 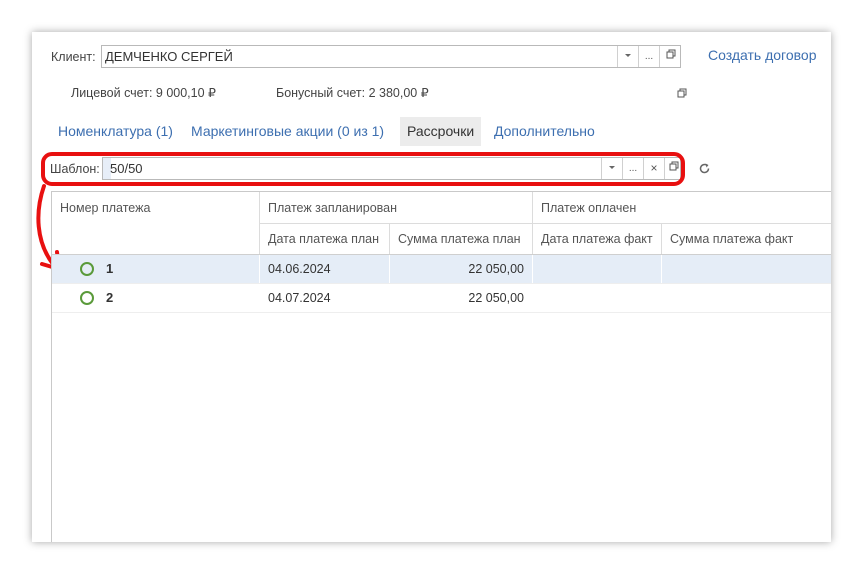 I want to click on client-dropdown-button, so click(x=627, y=56).